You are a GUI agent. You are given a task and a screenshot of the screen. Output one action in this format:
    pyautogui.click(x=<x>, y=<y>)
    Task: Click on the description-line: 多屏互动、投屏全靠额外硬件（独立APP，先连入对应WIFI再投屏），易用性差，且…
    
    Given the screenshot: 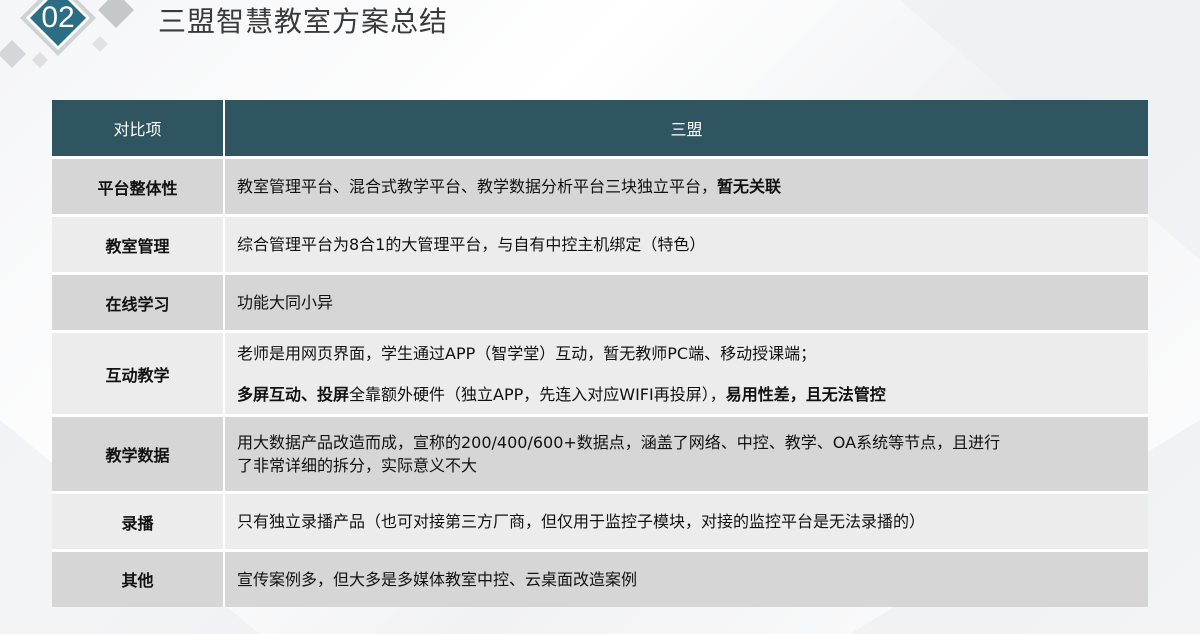 What is the action you would take?
    pyautogui.click(x=686, y=394)
    